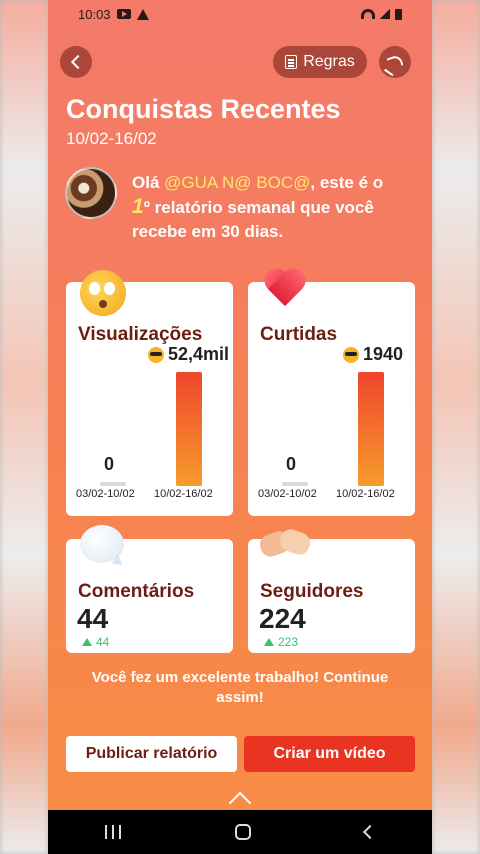 The image size is (480, 854). What do you see at coordinates (285, 290) in the screenshot?
I see `heart-icon` at bounding box center [285, 290].